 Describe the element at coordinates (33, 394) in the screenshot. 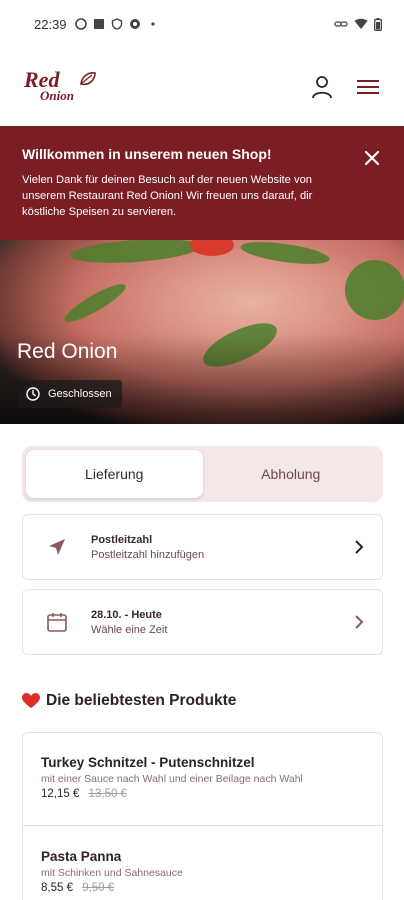

I see `clock-icon` at that location.